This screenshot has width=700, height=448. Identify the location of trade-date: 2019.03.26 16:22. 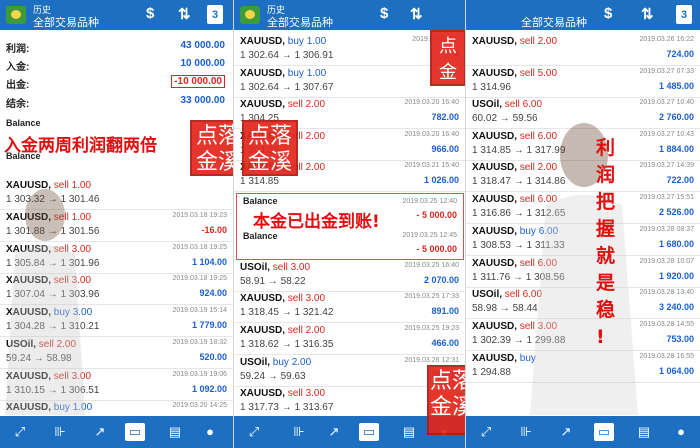
(667, 39).